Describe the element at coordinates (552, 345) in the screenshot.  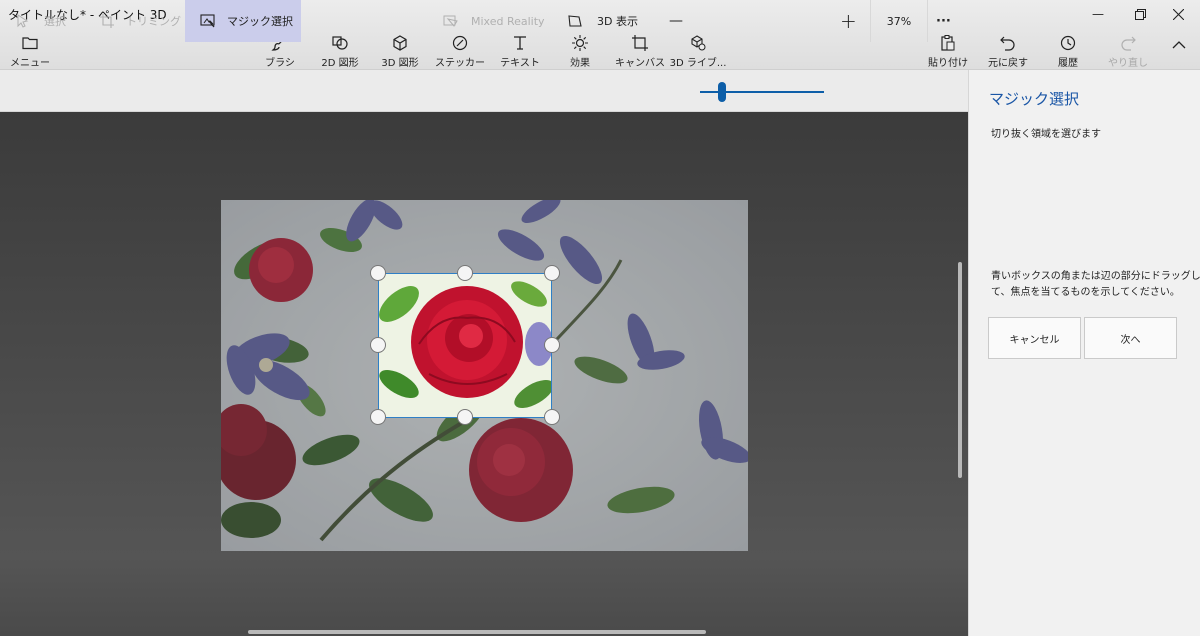
I see `selection-handle-right` at that location.